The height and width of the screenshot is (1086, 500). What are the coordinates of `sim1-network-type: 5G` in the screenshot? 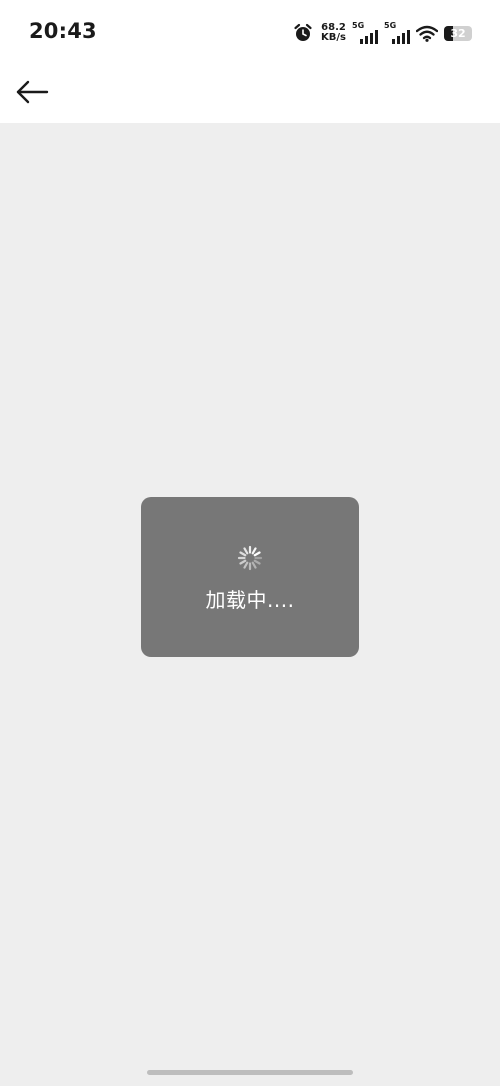 It's located at (358, 25).